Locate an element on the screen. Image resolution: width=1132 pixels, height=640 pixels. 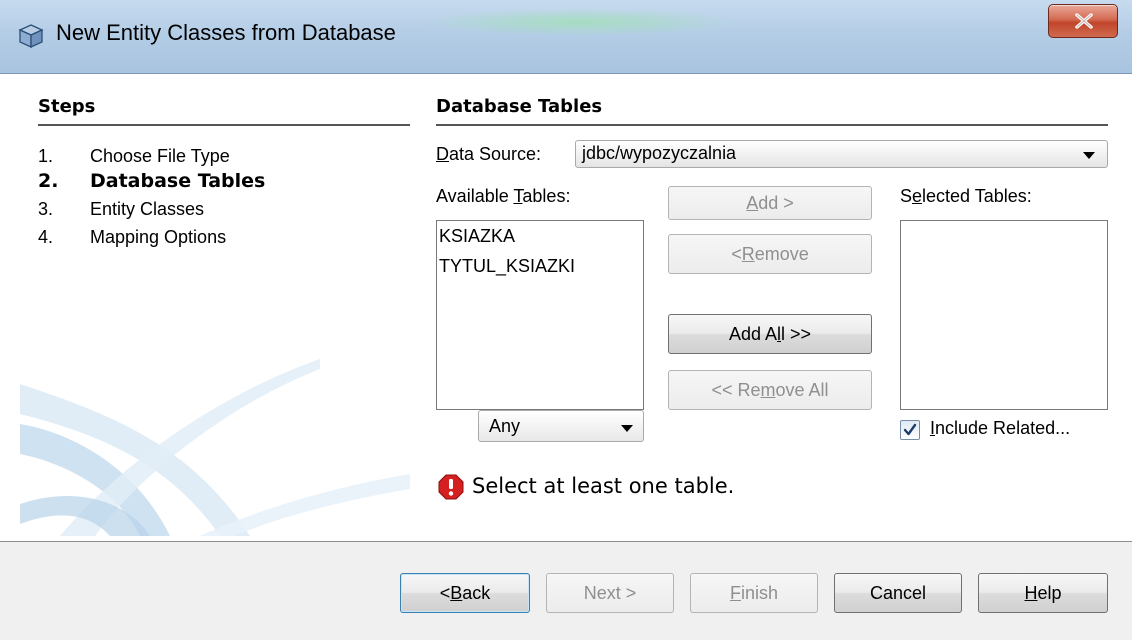
section-divider is located at coordinates (772, 125).